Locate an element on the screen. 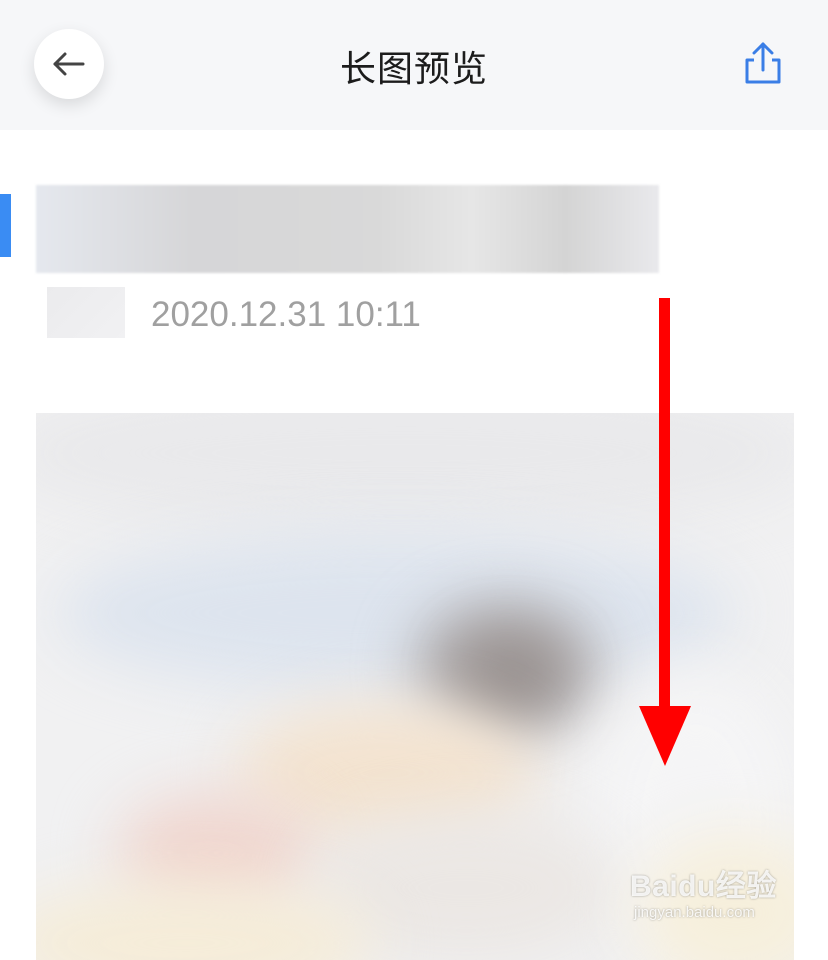 The height and width of the screenshot is (960, 828). scroll-down-arrow-annotation is located at coordinates (665, 532).